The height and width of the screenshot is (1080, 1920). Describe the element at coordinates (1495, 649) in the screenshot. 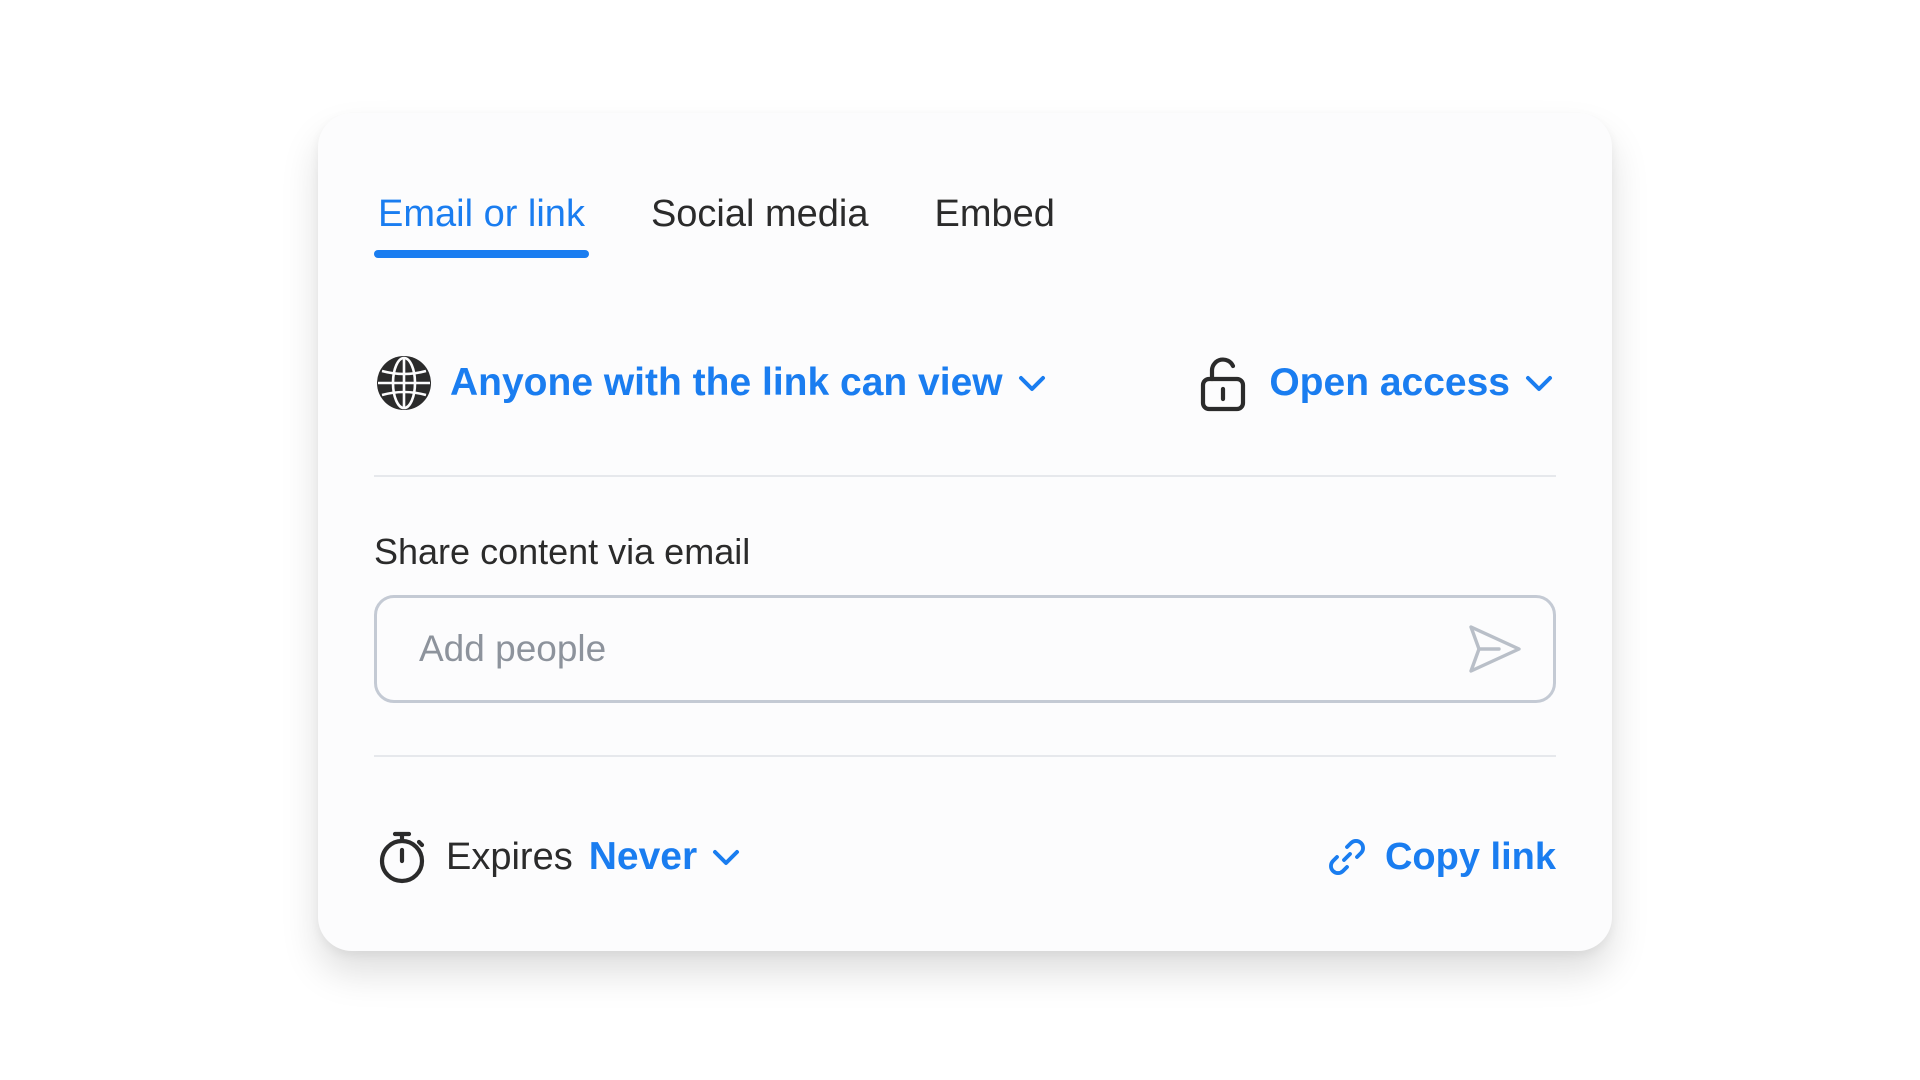

I see `send-icon` at that location.